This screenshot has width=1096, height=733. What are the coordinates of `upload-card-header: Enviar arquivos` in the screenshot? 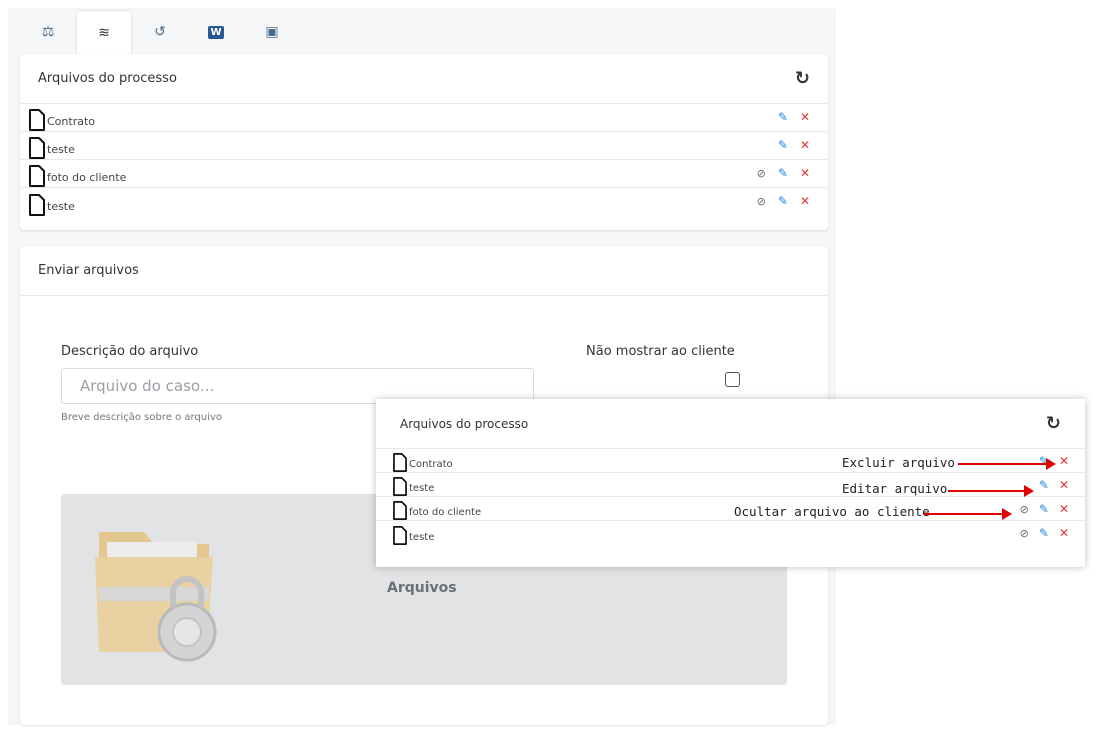 It's located at (424, 271).